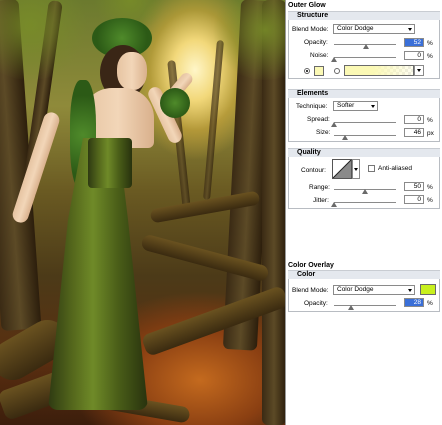 The width and height of the screenshot is (442, 425). Describe the element at coordinates (414, 186) in the screenshot. I see `range-input: 50` at that location.